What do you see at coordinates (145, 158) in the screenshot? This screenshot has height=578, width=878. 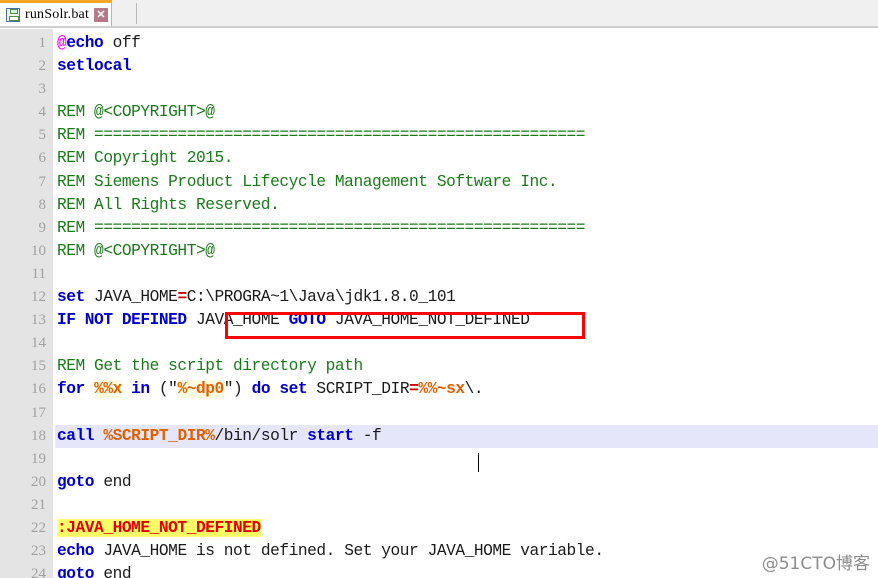 I see `code-text: REM Copyright 2015.` at bounding box center [145, 158].